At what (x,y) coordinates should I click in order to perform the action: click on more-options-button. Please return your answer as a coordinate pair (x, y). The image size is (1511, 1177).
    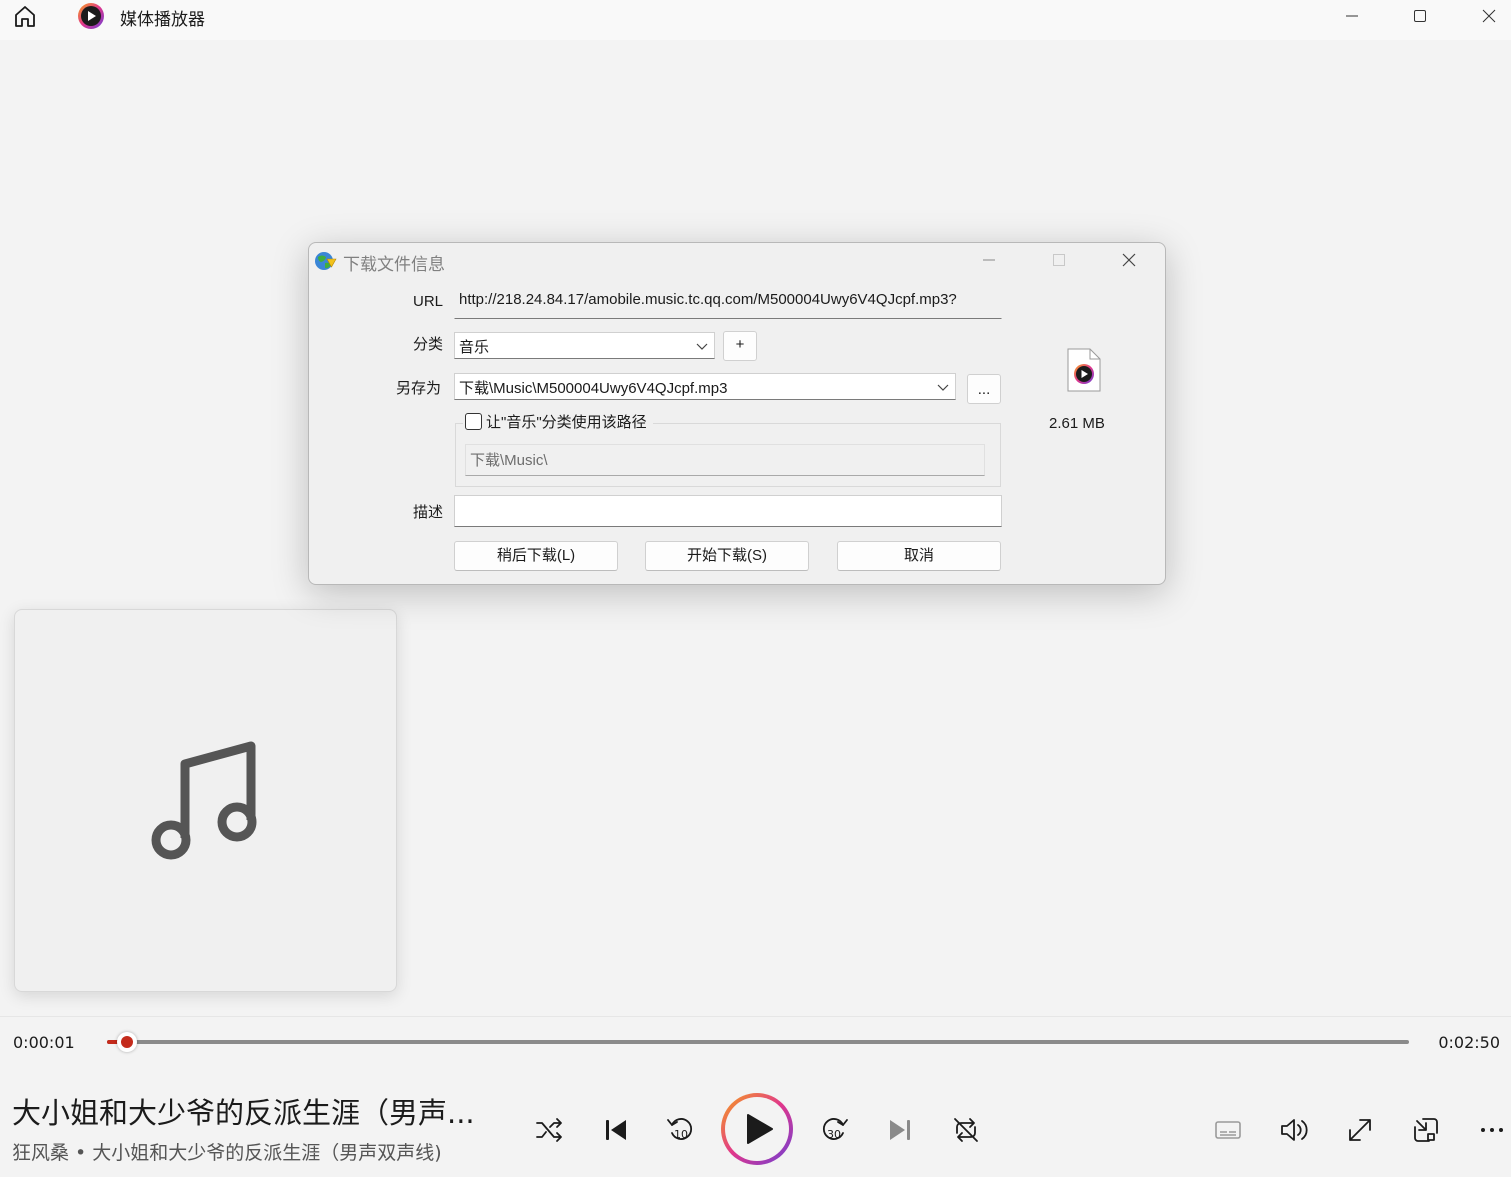
    Looking at the image, I should click on (1492, 1130).